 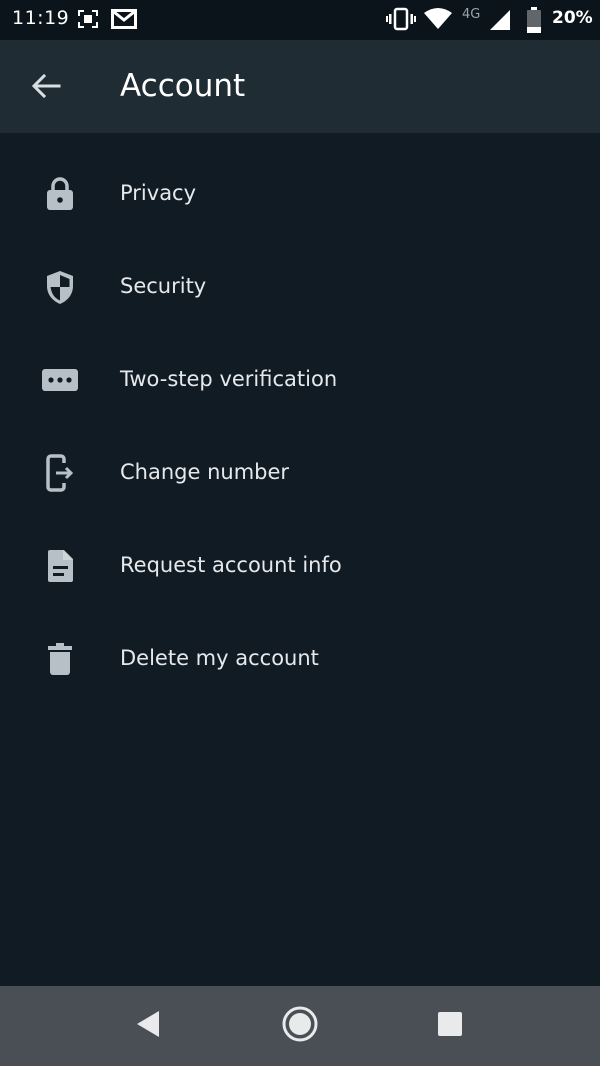 I want to click on nav-home-icon, so click(x=300, y=1026).